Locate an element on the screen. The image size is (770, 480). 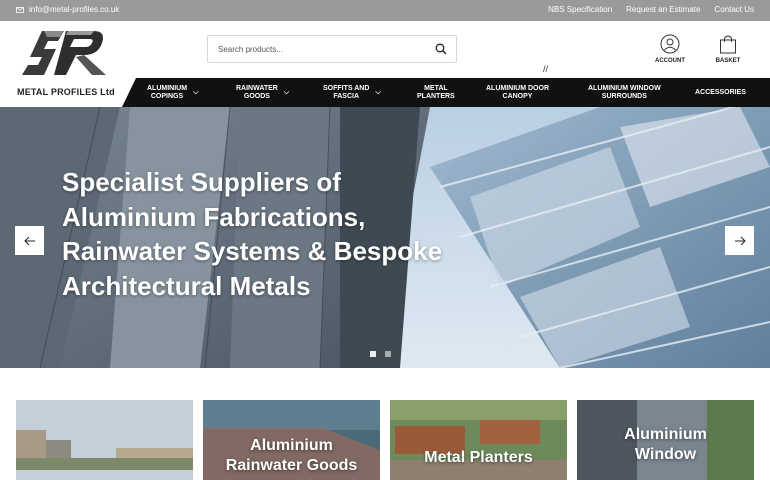
nav-label-line2: SURROUNDS is located at coordinates (624, 96).